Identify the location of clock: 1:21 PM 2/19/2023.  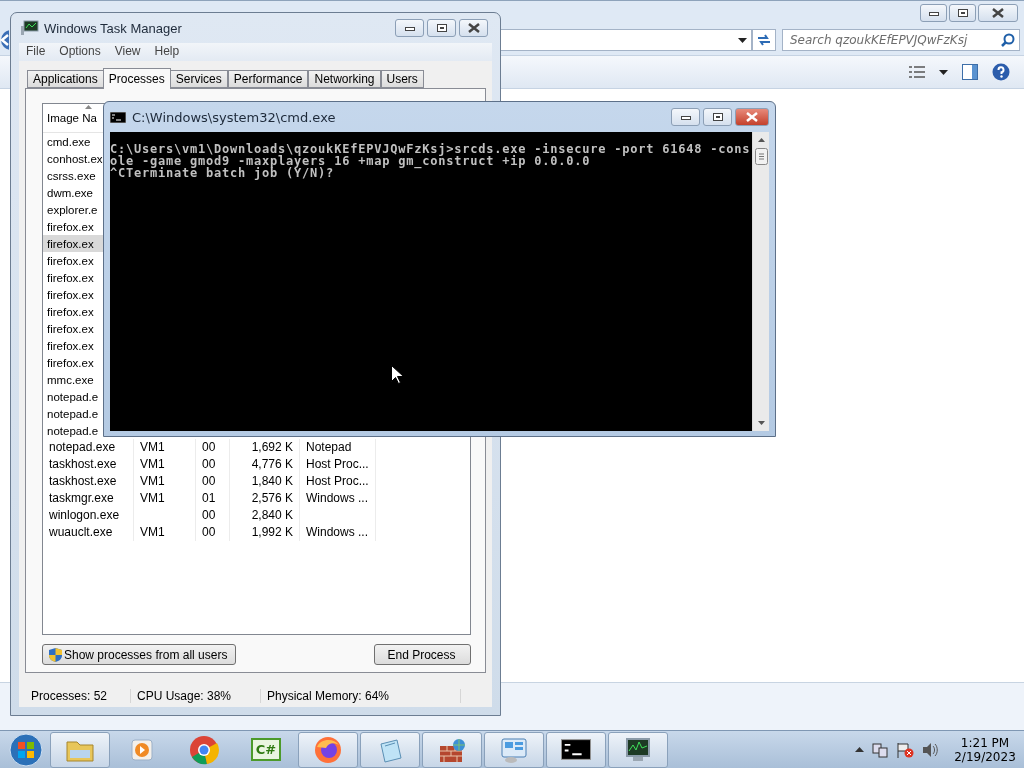
(985, 749).